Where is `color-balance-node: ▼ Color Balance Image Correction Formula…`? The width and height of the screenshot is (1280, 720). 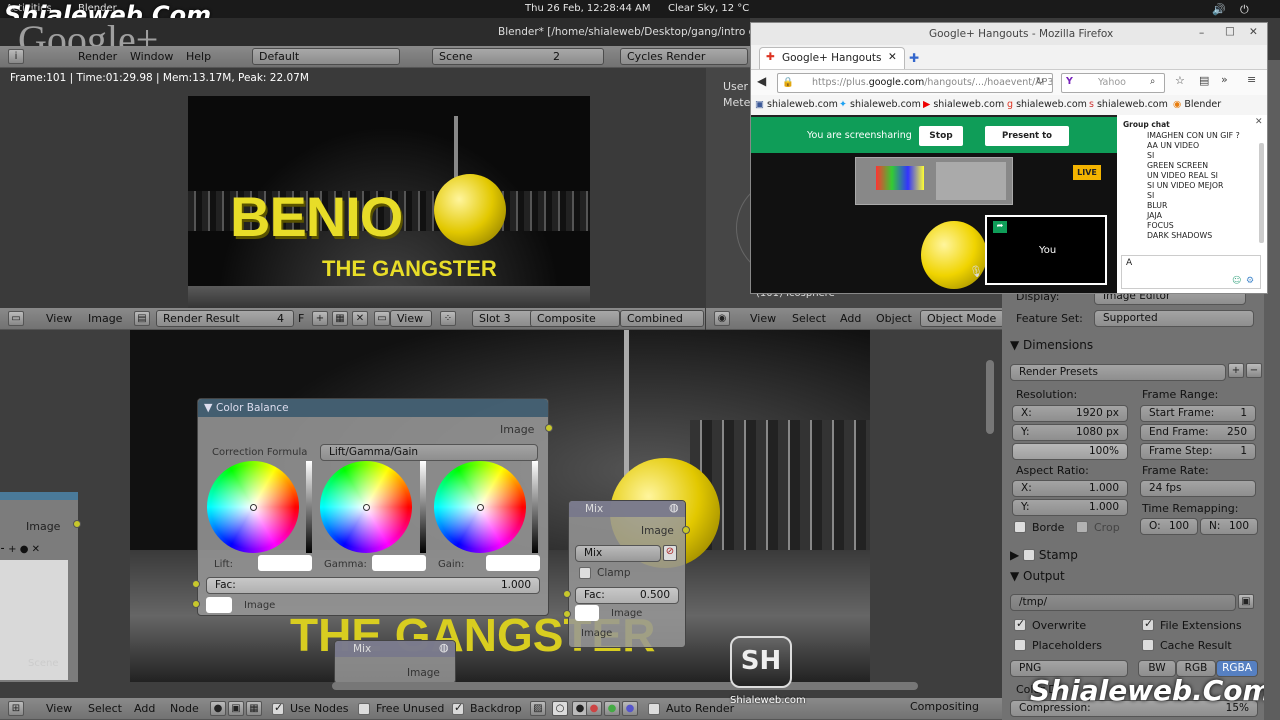
color-balance-node: ▼ Color Balance Image Correction Formula… is located at coordinates (373, 507).